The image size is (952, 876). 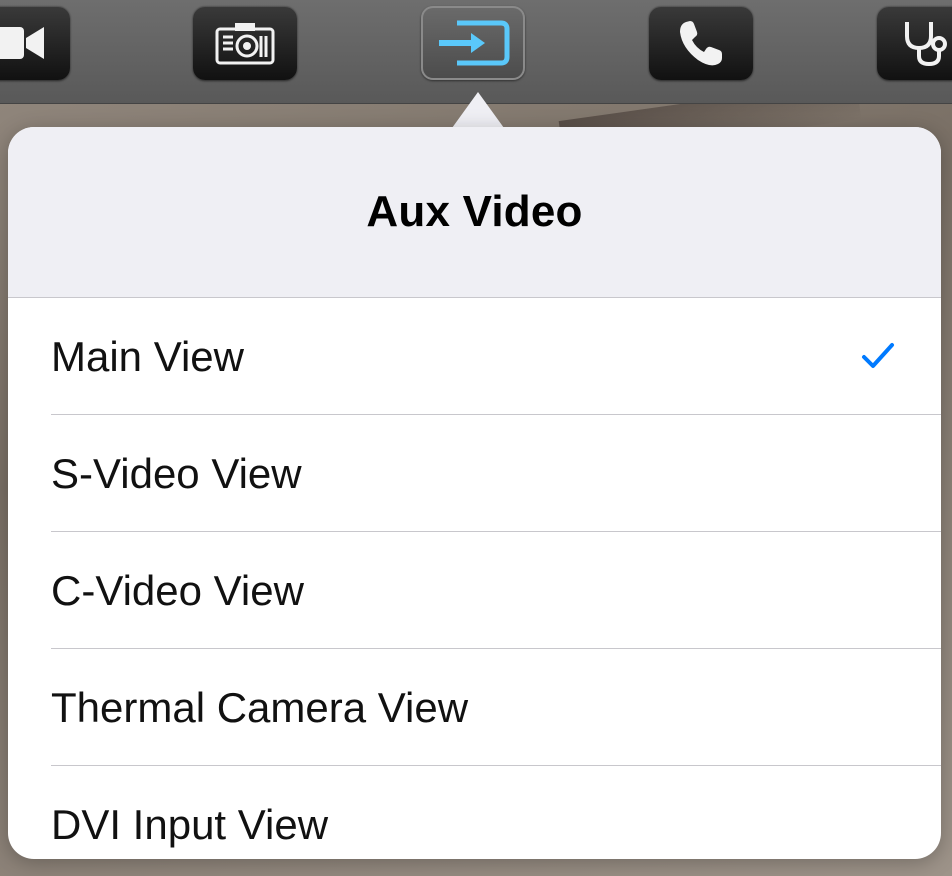 What do you see at coordinates (478, 110) in the screenshot?
I see `popover-arrow` at bounding box center [478, 110].